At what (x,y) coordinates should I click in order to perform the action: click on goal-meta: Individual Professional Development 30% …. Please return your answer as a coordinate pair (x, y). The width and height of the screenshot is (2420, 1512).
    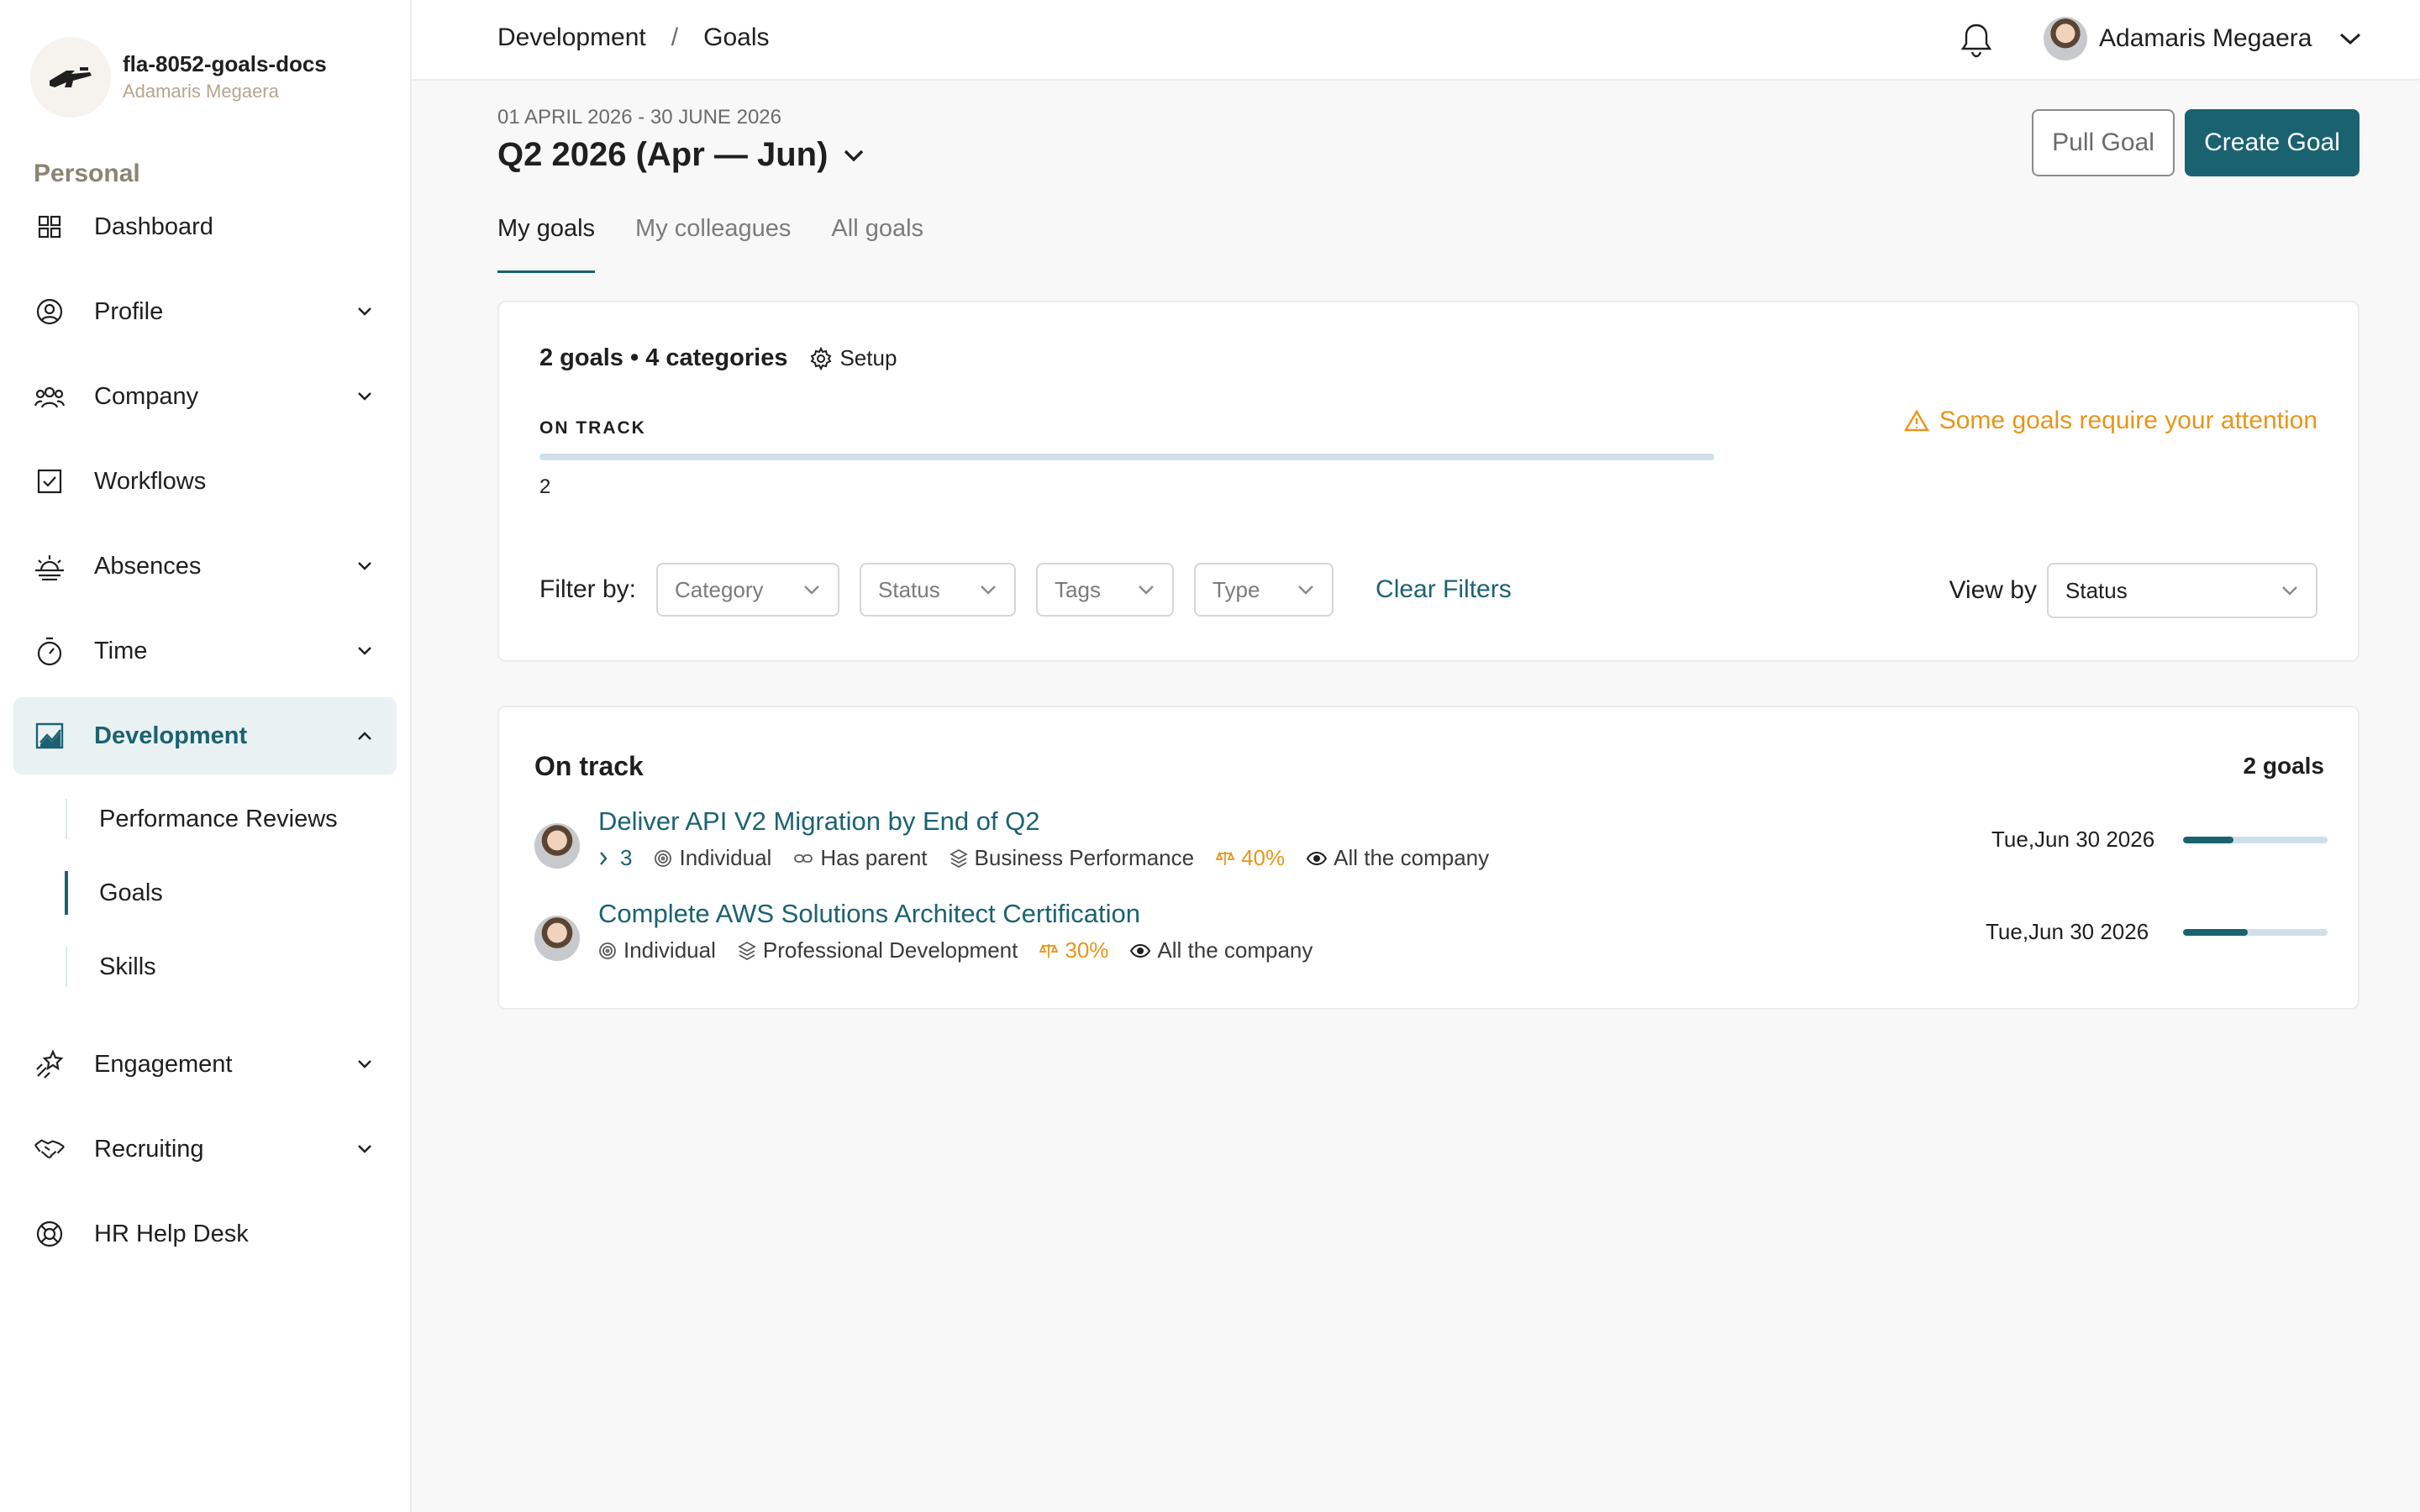
    Looking at the image, I should click on (956, 950).